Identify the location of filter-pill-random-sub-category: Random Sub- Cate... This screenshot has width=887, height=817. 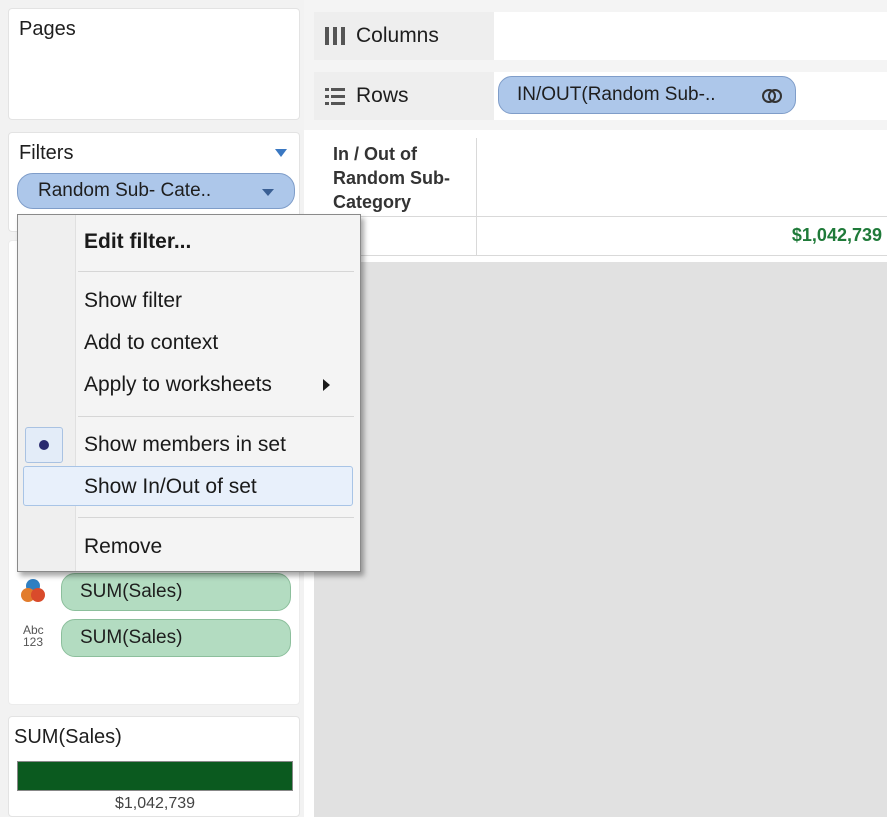
(156, 191).